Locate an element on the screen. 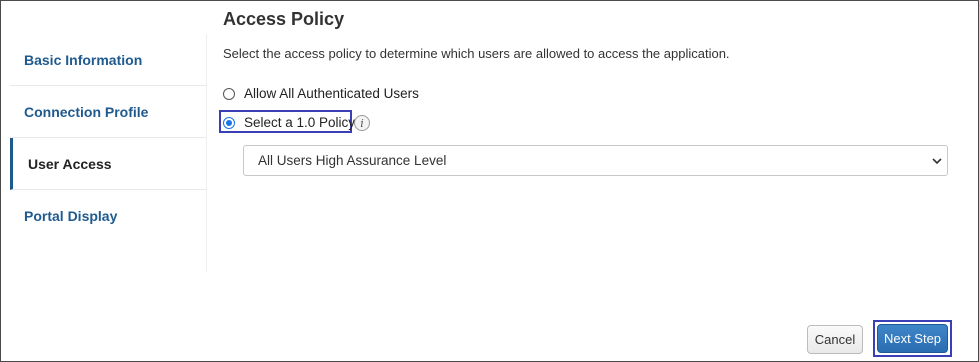 The width and height of the screenshot is (979, 362). option-label: Allow All Authenticated Users is located at coordinates (331, 93).